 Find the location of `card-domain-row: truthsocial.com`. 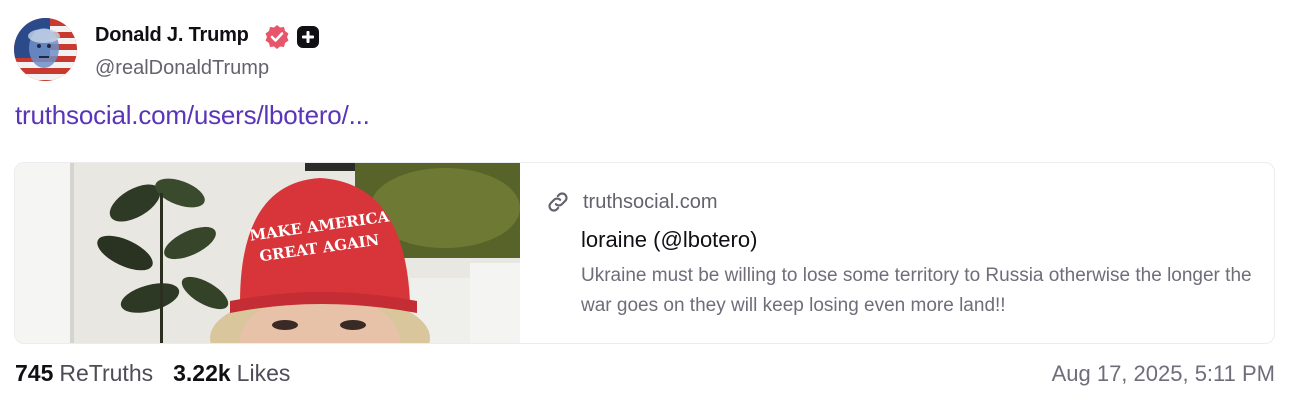

card-domain-row: truthsocial.com is located at coordinates (631, 202).